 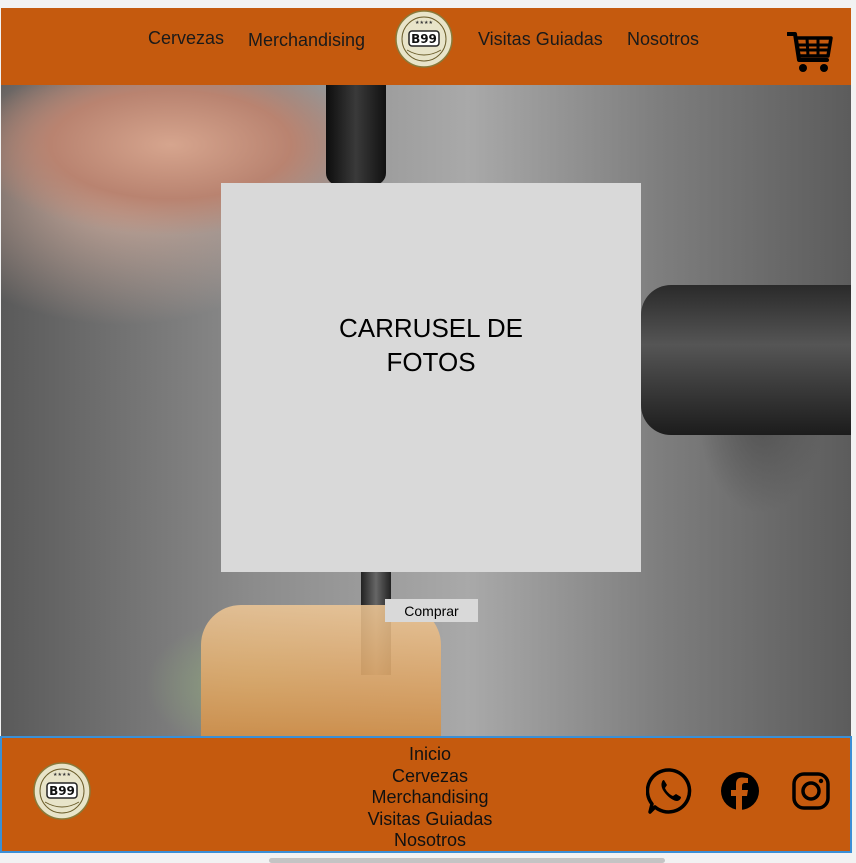 I want to click on brand-logo: ★★★★ B99, so click(x=424, y=39).